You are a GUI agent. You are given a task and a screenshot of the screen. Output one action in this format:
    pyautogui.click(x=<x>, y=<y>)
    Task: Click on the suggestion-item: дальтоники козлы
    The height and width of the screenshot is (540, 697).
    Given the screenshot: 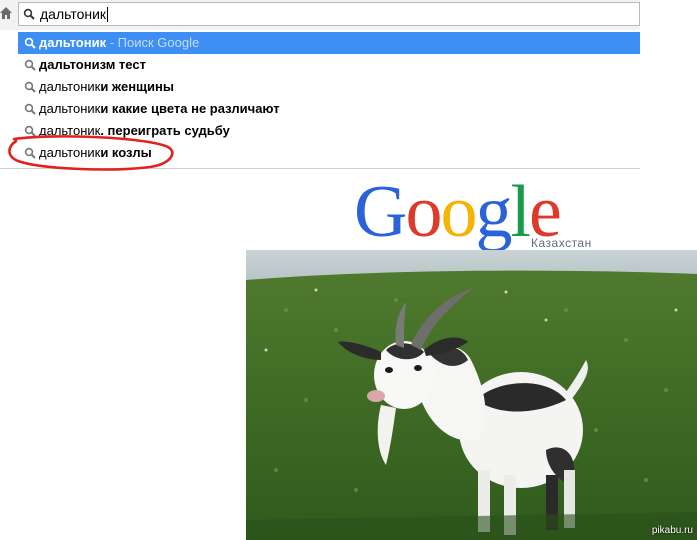 What is the action you would take?
    pyautogui.click(x=329, y=153)
    